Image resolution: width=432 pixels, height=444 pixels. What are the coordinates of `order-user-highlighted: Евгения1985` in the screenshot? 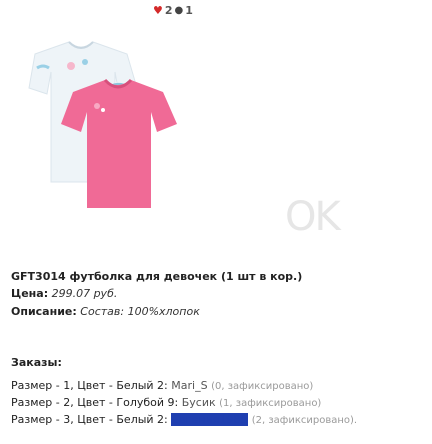 It's located at (210, 419).